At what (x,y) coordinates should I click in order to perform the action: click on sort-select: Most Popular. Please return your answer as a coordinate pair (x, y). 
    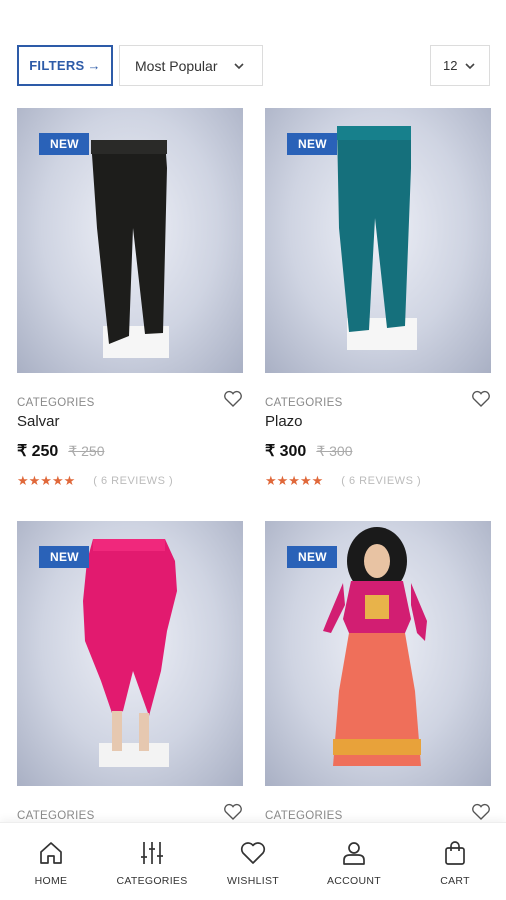
    Looking at the image, I should click on (191, 65).